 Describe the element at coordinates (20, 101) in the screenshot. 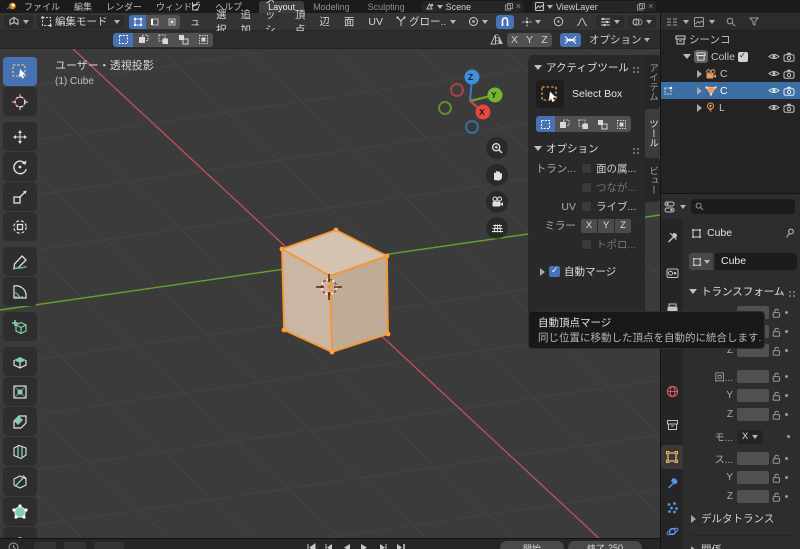

I see `tool-cursor` at that location.